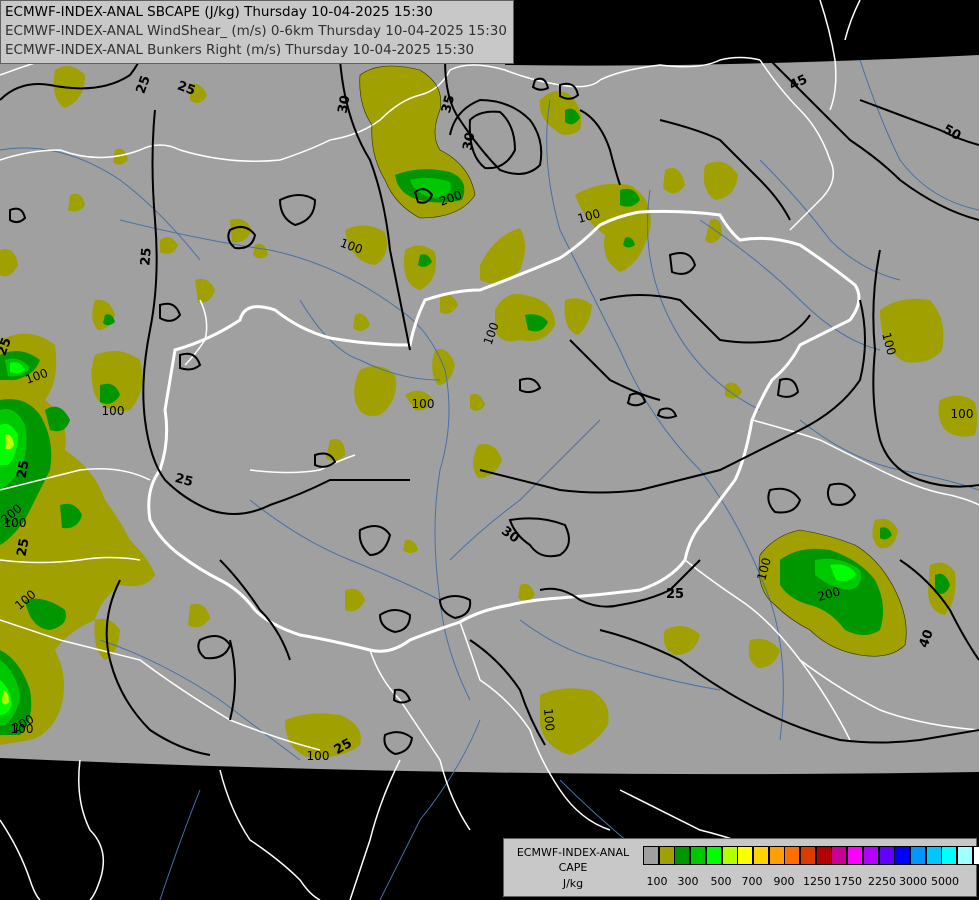 The height and width of the screenshot is (900, 979). What do you see at coordinates (573, 852) in the screenshot?
I see `legend-model-label: ECMWF-INDEX-ANAL` at bounding box center [573, 852].